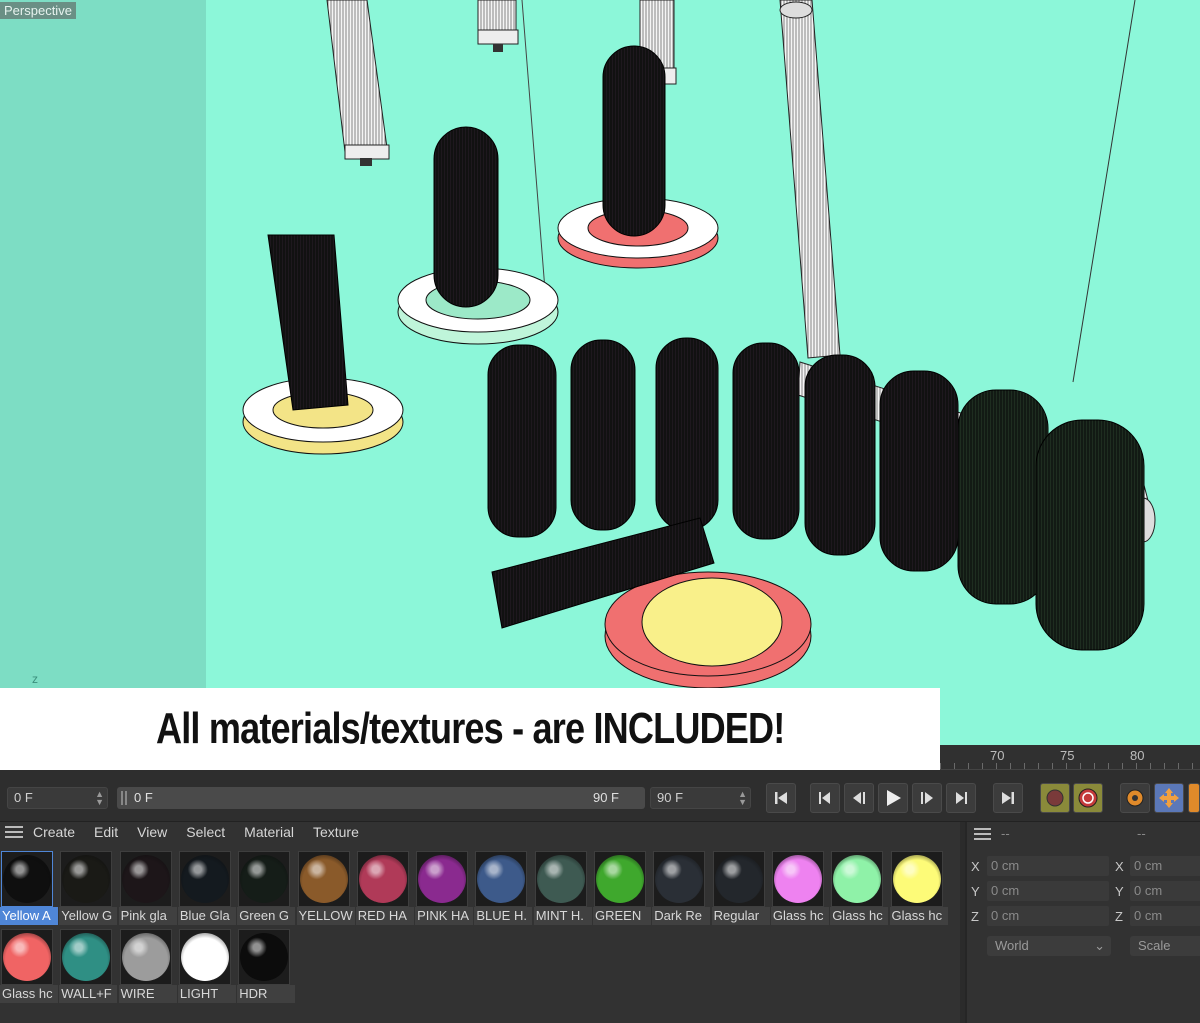  Describe the element at coordinates (54, 832) in the screenshot. I see `menu-create: Create` at that location.